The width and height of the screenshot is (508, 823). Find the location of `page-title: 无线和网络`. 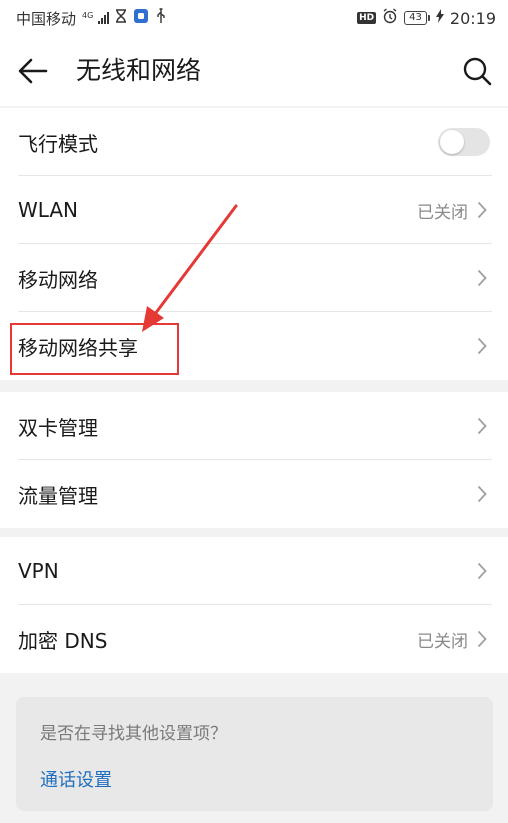

page-title: 无线和网络 is located at coordinates (139, 70).